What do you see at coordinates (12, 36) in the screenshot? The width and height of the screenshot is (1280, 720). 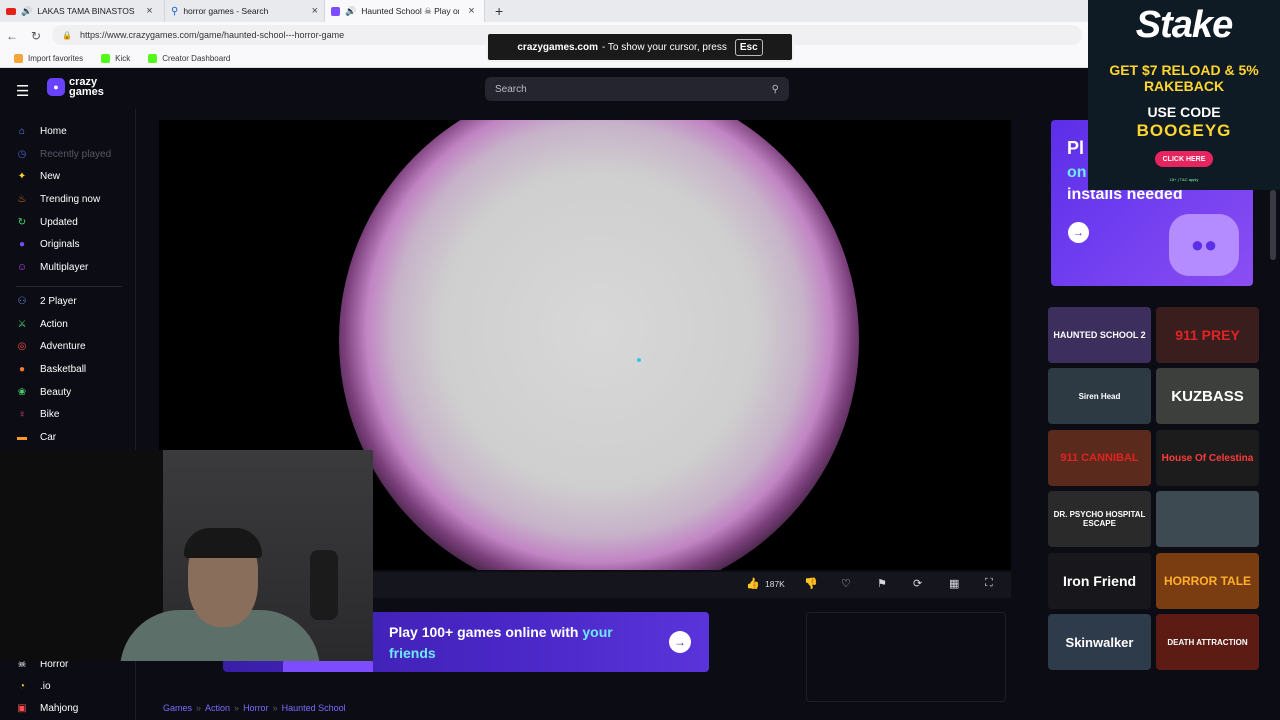 I see `back-icon: ←` at bounding box center [12, 36].